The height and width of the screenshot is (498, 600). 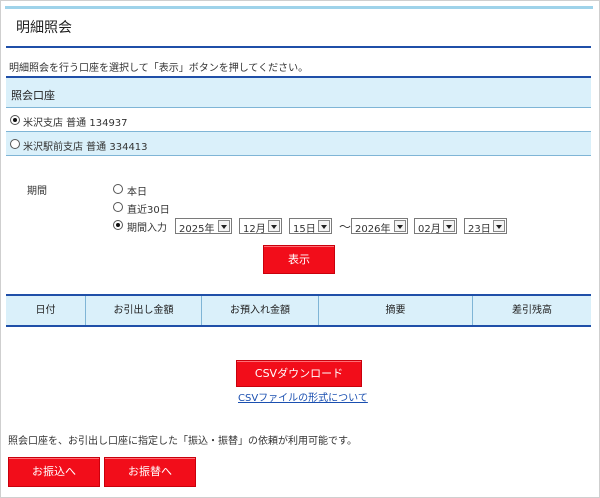 I want to click on period-option-today-label: 本日, so click(x=137, y=192).